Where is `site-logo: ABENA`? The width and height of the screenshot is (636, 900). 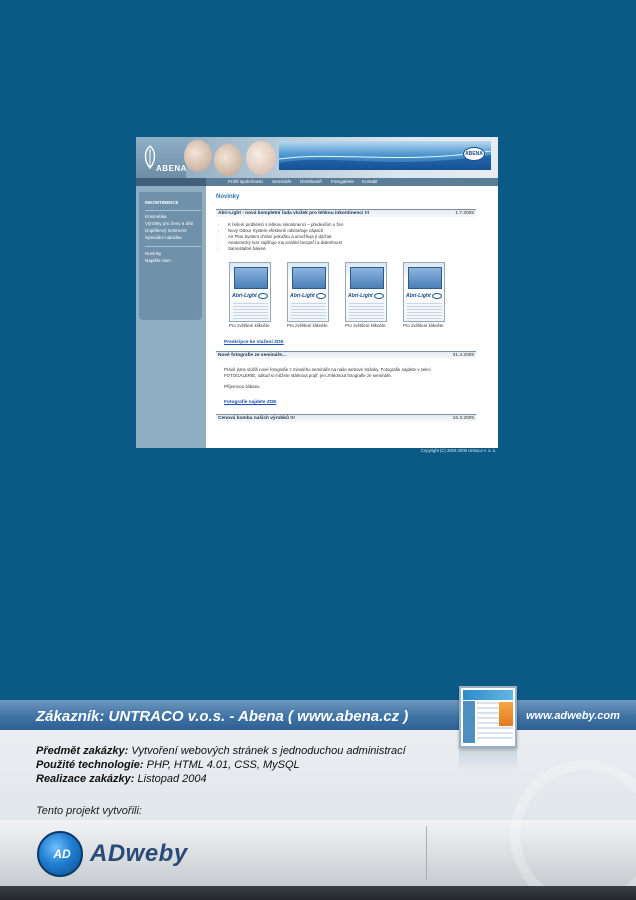 site-logo: ABENA is located at coordinates (161, 157).